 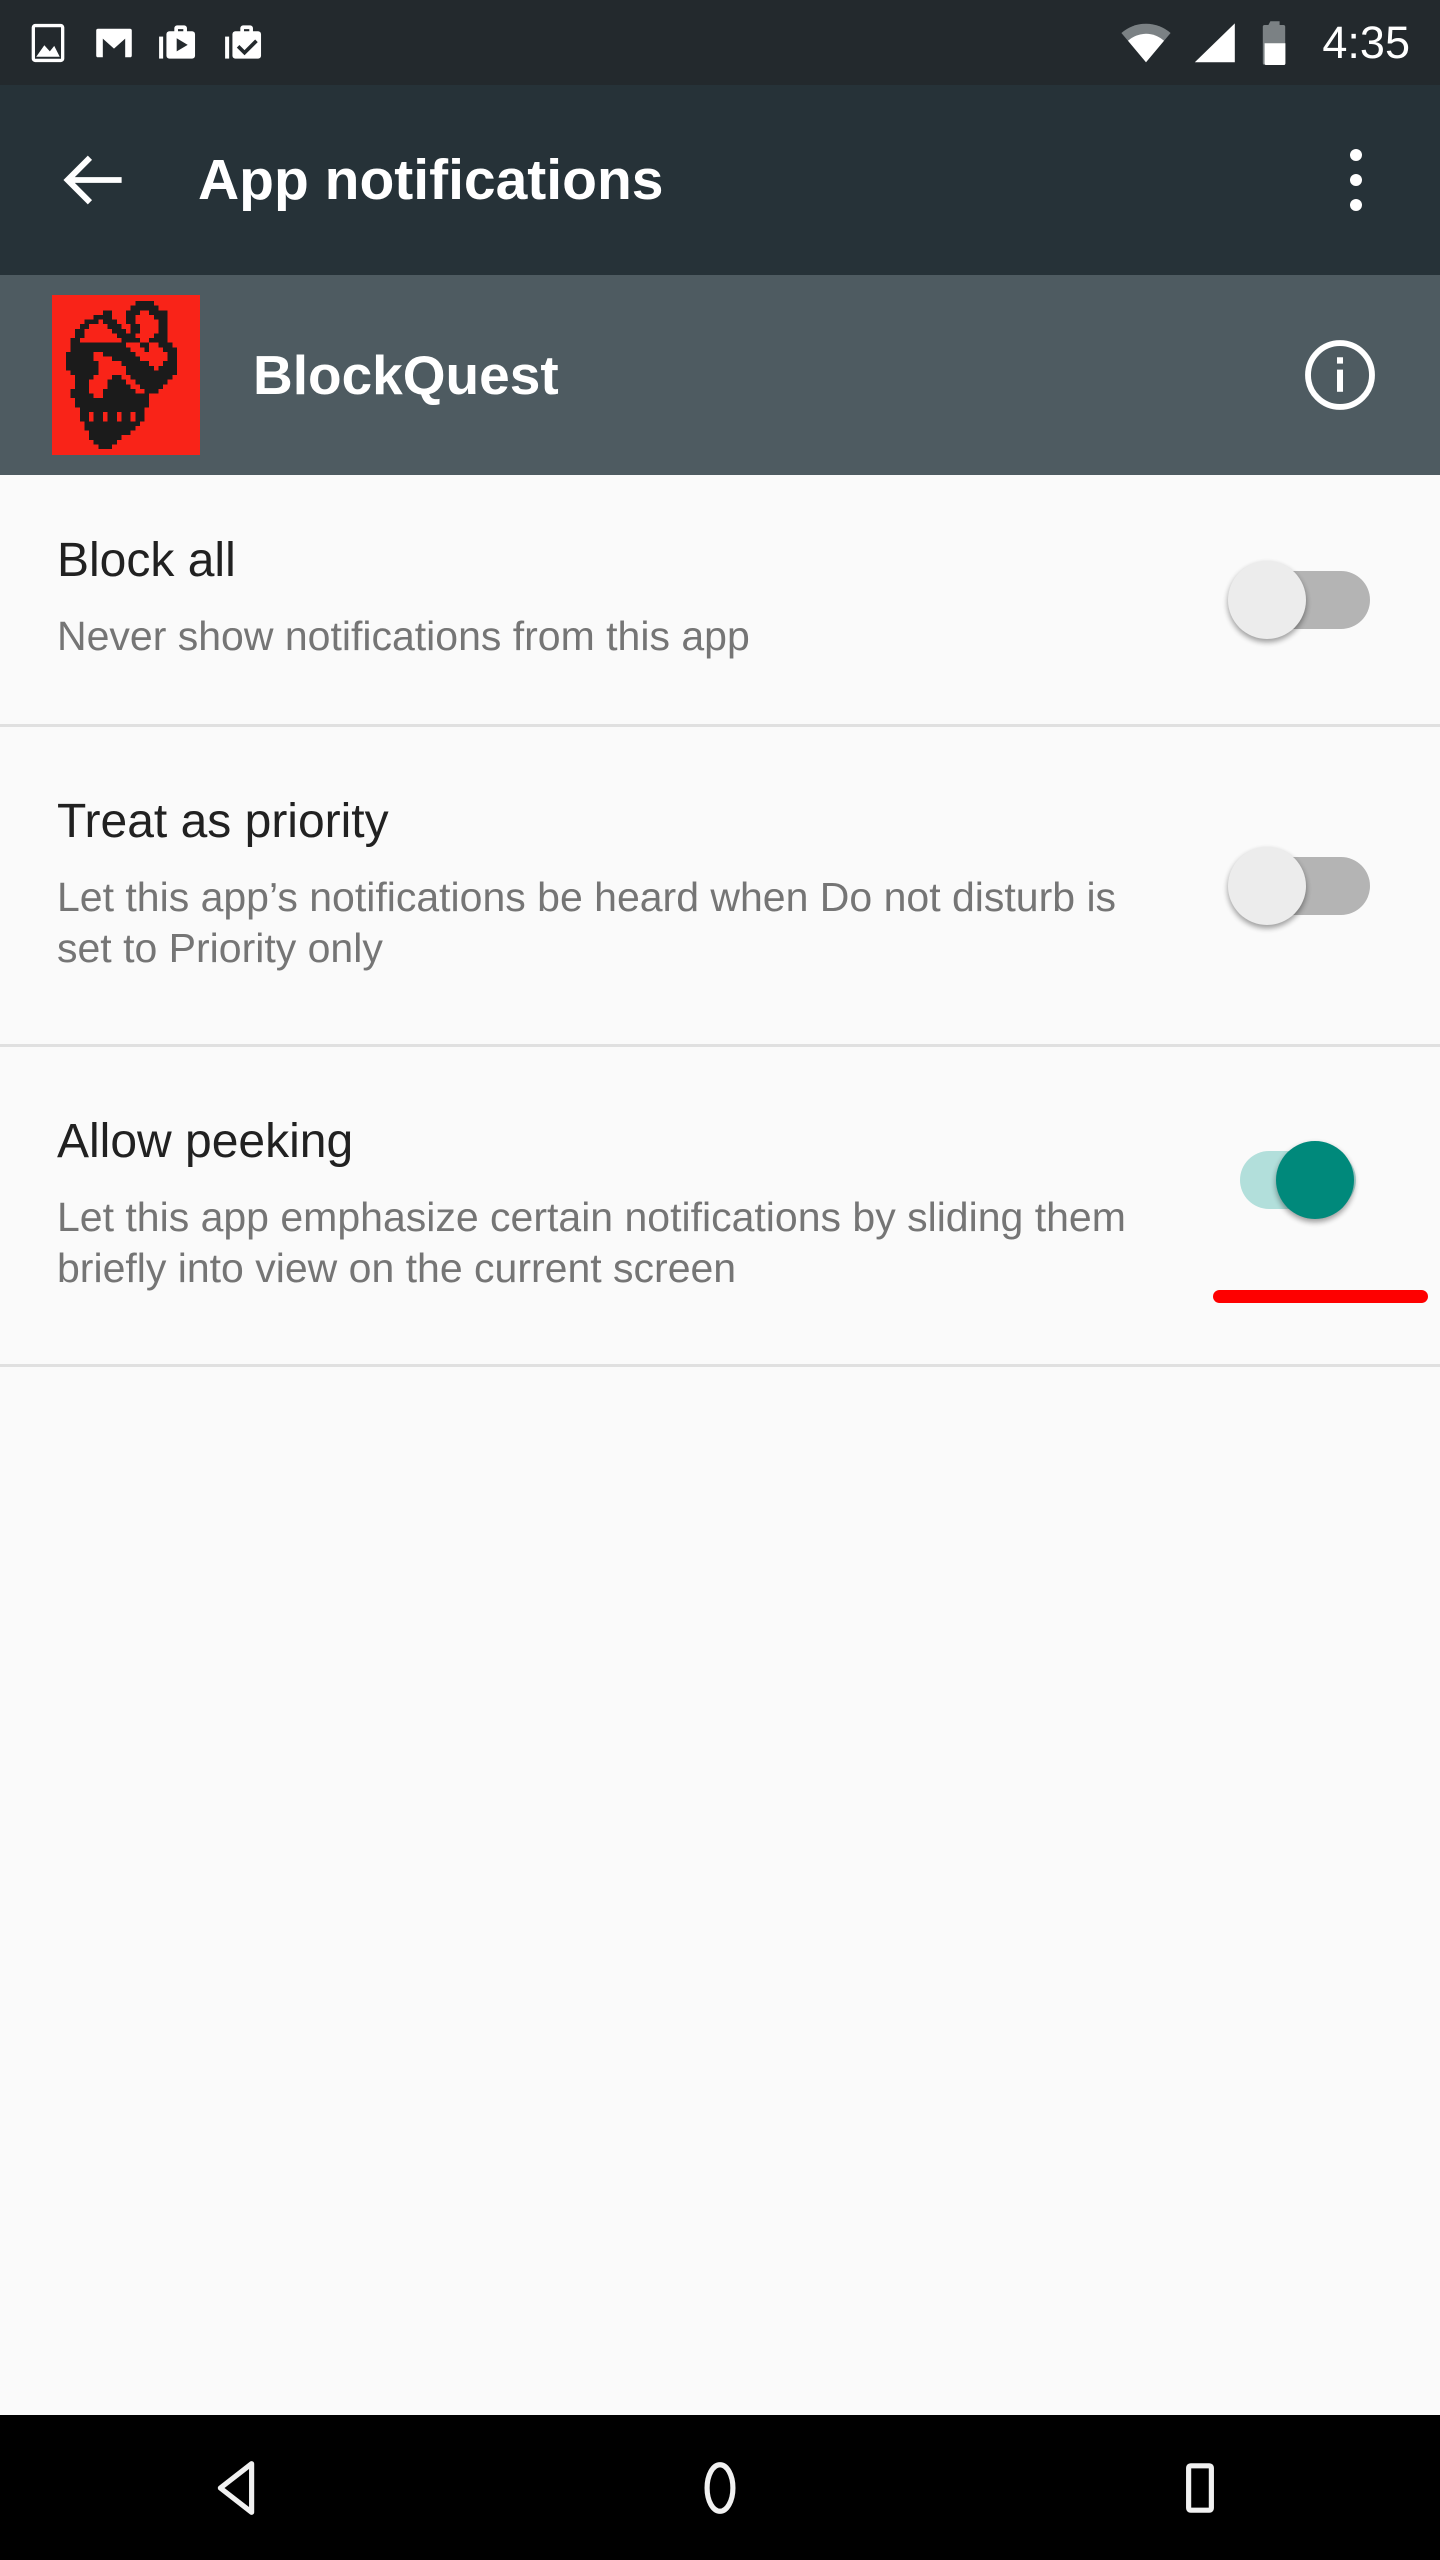 I want to click on skull-glyph, so click(x=126, y=375).